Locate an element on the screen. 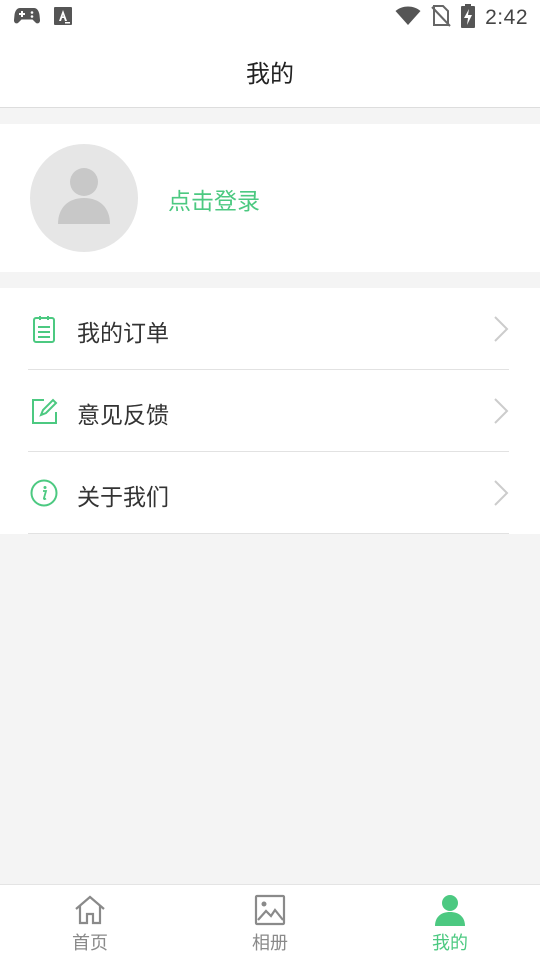 This screenshot has height=960, width=540. tab-label: 我的 is located at coordinates (450, 943).